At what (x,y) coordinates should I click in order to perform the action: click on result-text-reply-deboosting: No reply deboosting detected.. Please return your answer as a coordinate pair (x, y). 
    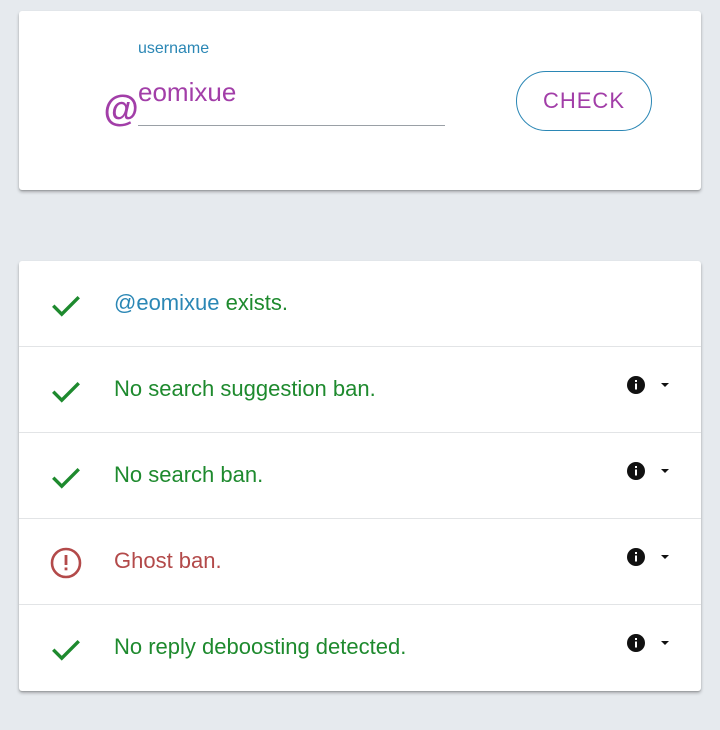
    Looking at the image, I should click on (260, 646).